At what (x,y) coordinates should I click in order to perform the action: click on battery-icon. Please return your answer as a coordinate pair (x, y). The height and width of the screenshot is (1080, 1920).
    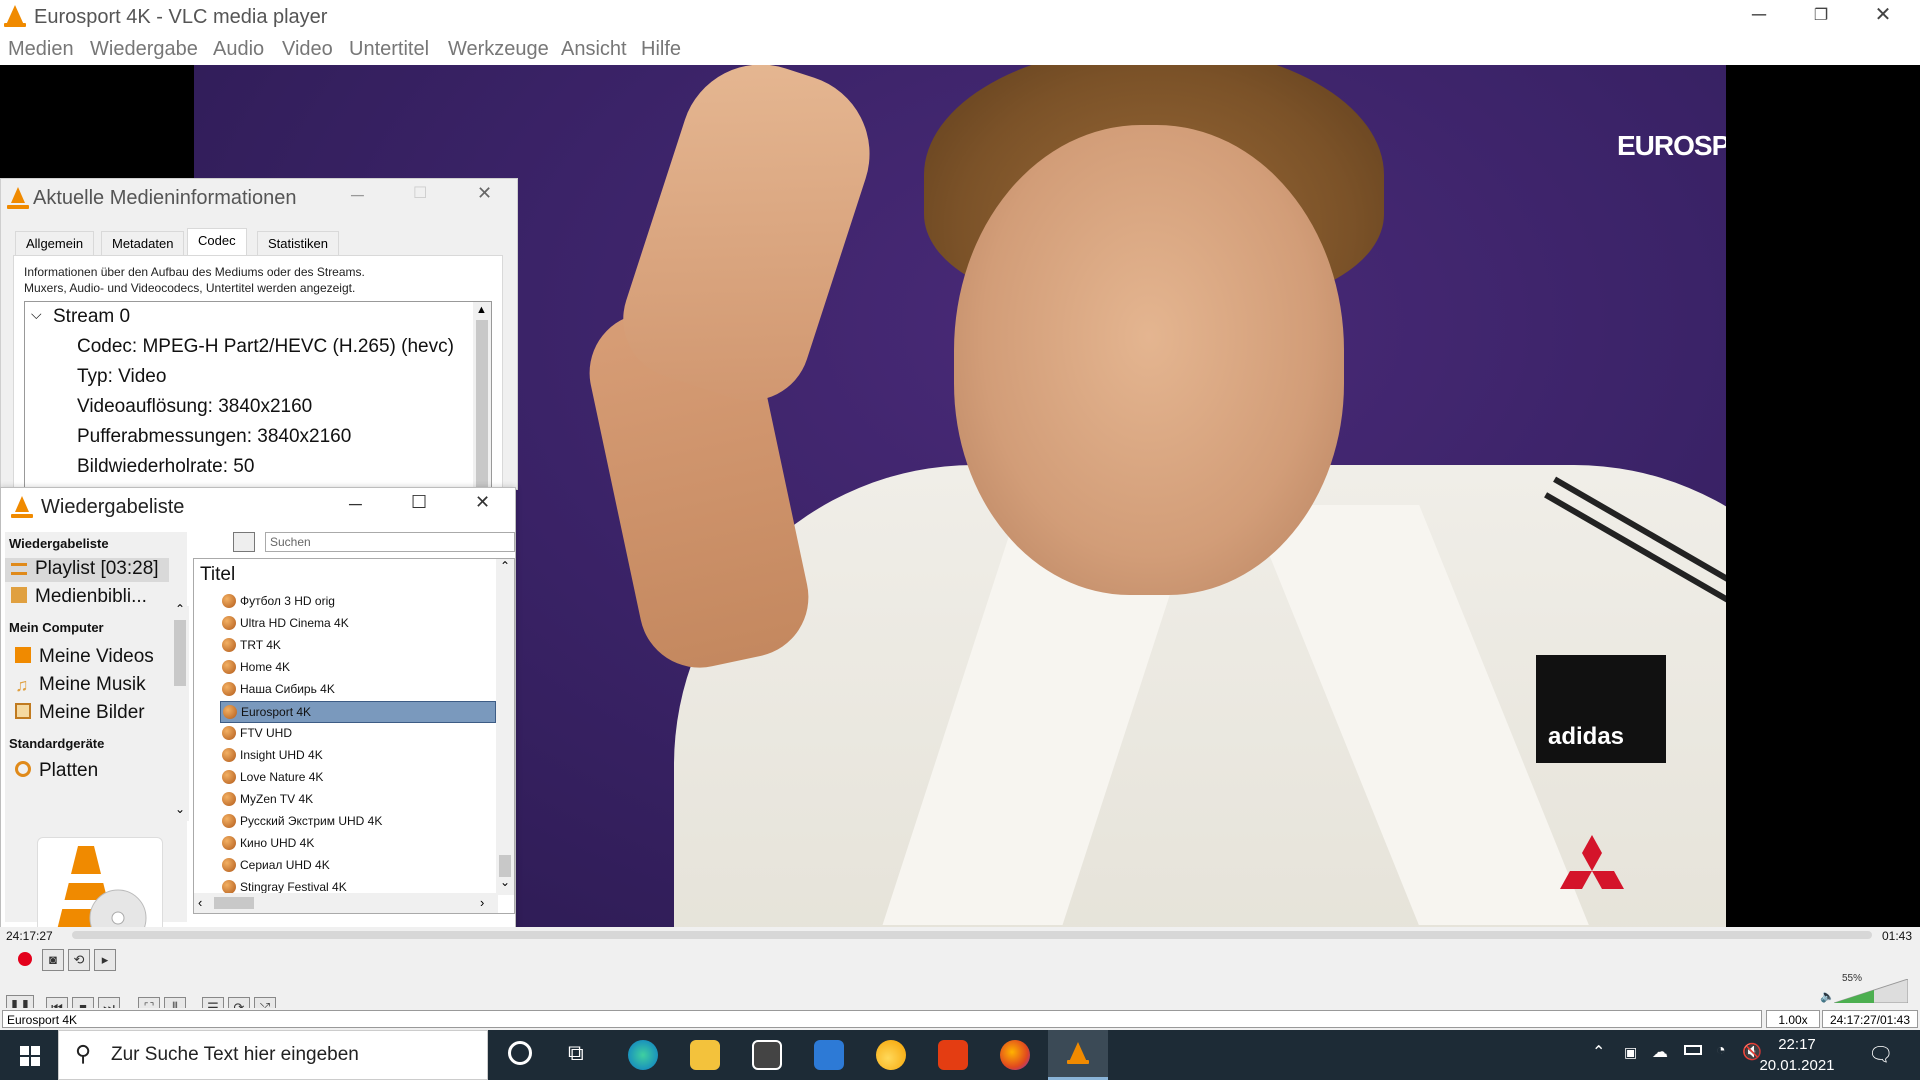
    Looking at the image, I should click on (1693, 1050).